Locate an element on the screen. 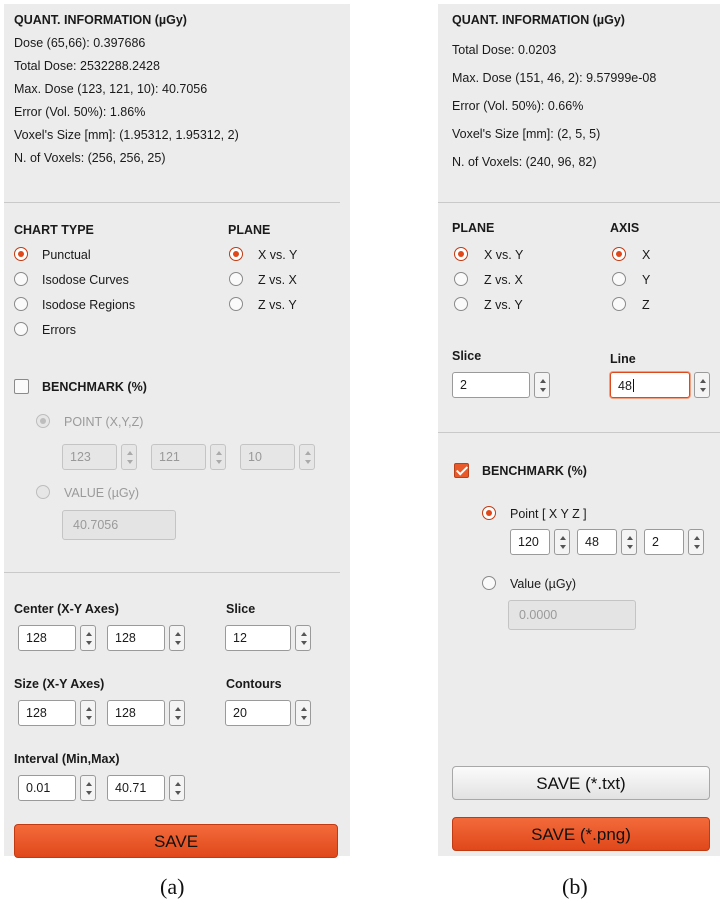  divider is located at coordinates (579, 202).